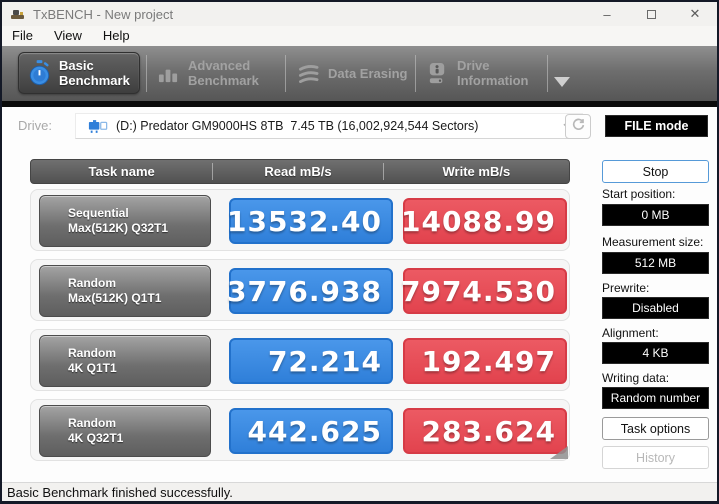  Describe the element at coordinates (636, 378) in the screenshot. I see `writing-data-label: Writing data:` at that location.